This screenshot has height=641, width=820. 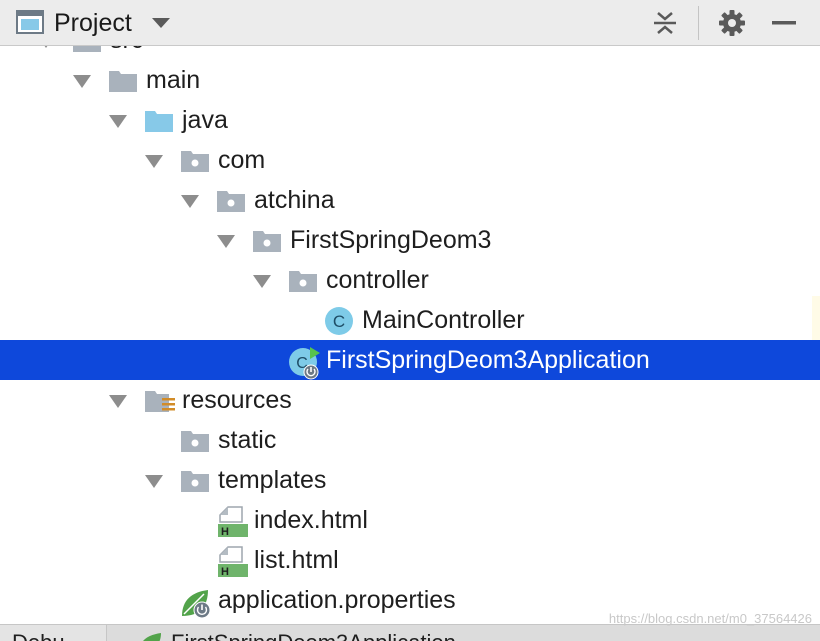 I want to click on tree-item-templates: templates, so click(x=410, y=480).